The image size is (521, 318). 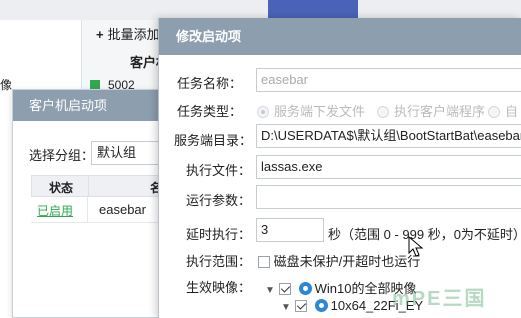 What do you see at coordinates (503, 110) in the screenshot?
I see `radio-custom: 自` at bounding box center [503, 110].